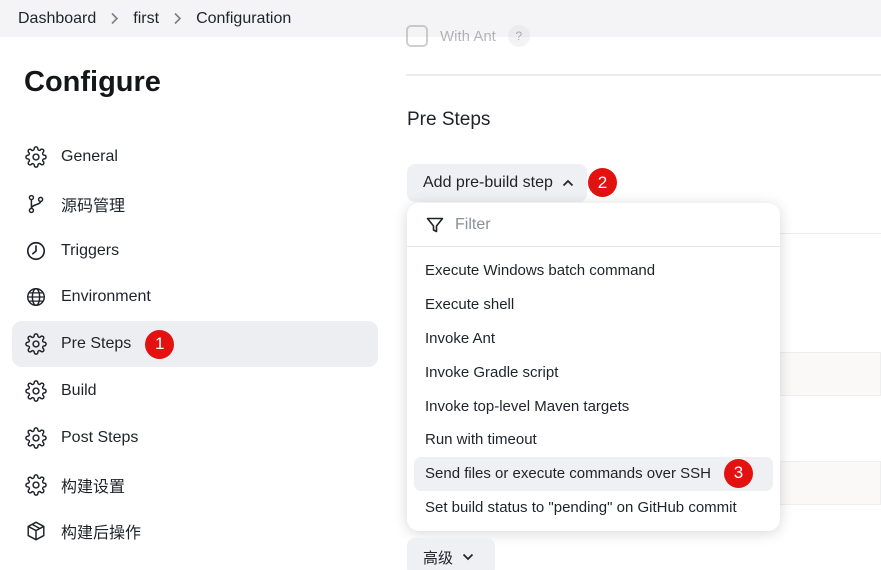 The width and height of the screenshot is (881, 570). I want to click on sidebar-item-label: Environment, so click(106, 297).